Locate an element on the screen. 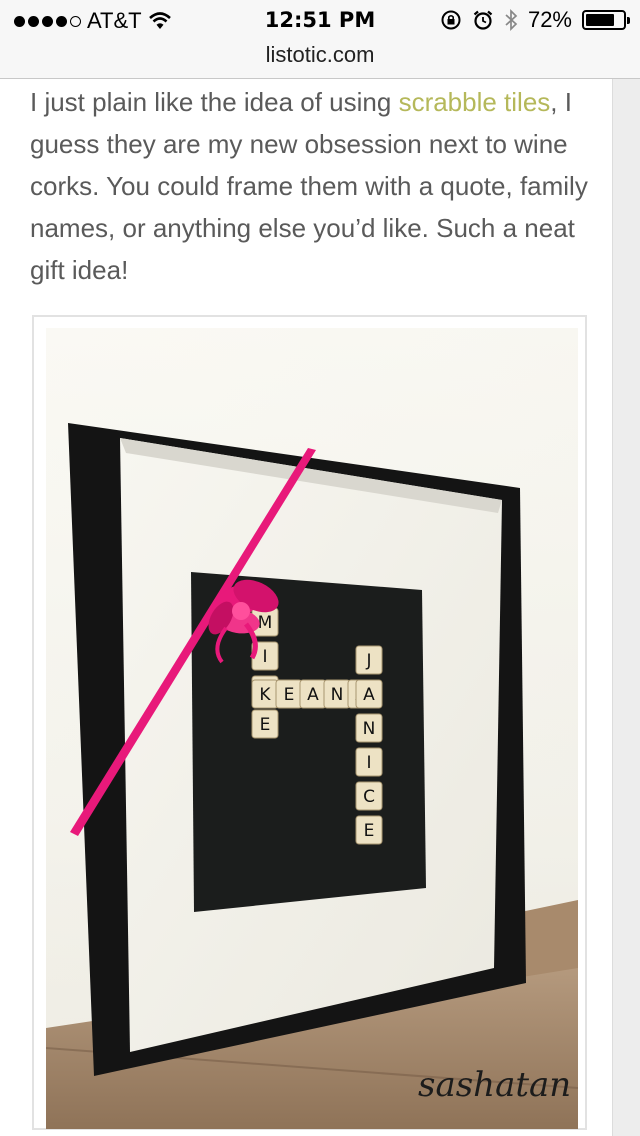 Image resolution: width=640 pixels, height=1136 pixels. battery-icon is located at coordinates (606, 20).